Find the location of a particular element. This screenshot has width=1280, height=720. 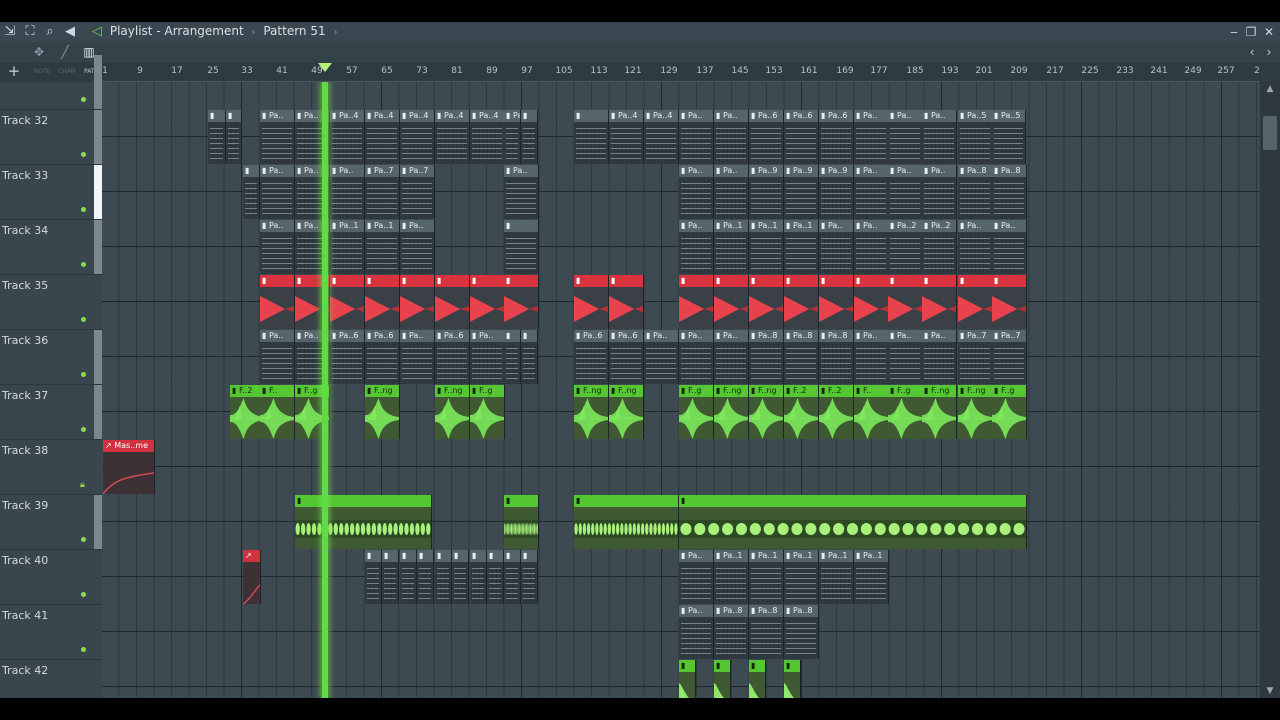

scrollbar-thumb is located at coordinates (1270, 133).